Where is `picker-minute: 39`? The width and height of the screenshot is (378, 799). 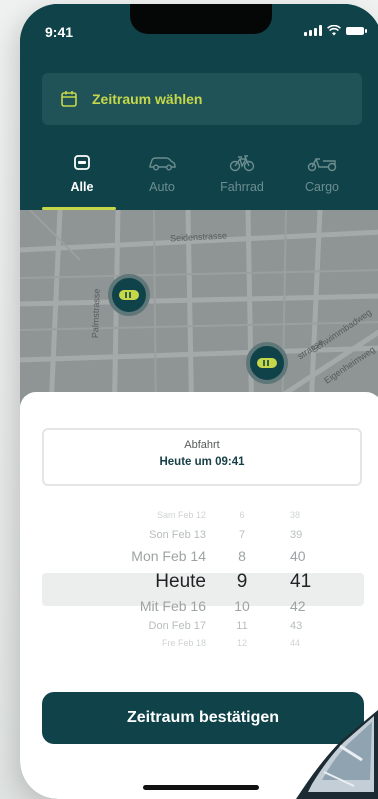 picker-minute: 39 is located at coordinates (296, 535).